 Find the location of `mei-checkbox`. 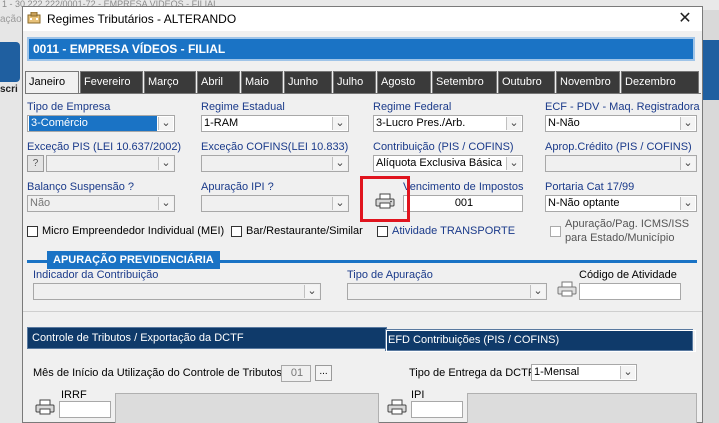

mei-checkbox is located at coordinates (32, 231).